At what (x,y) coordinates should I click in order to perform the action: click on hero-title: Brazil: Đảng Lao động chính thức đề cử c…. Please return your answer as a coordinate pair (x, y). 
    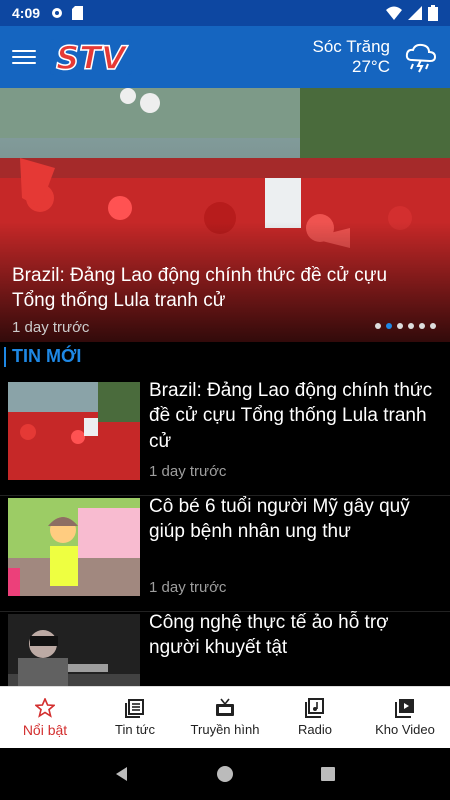
    Looking at the image, I should click on (200, 288).